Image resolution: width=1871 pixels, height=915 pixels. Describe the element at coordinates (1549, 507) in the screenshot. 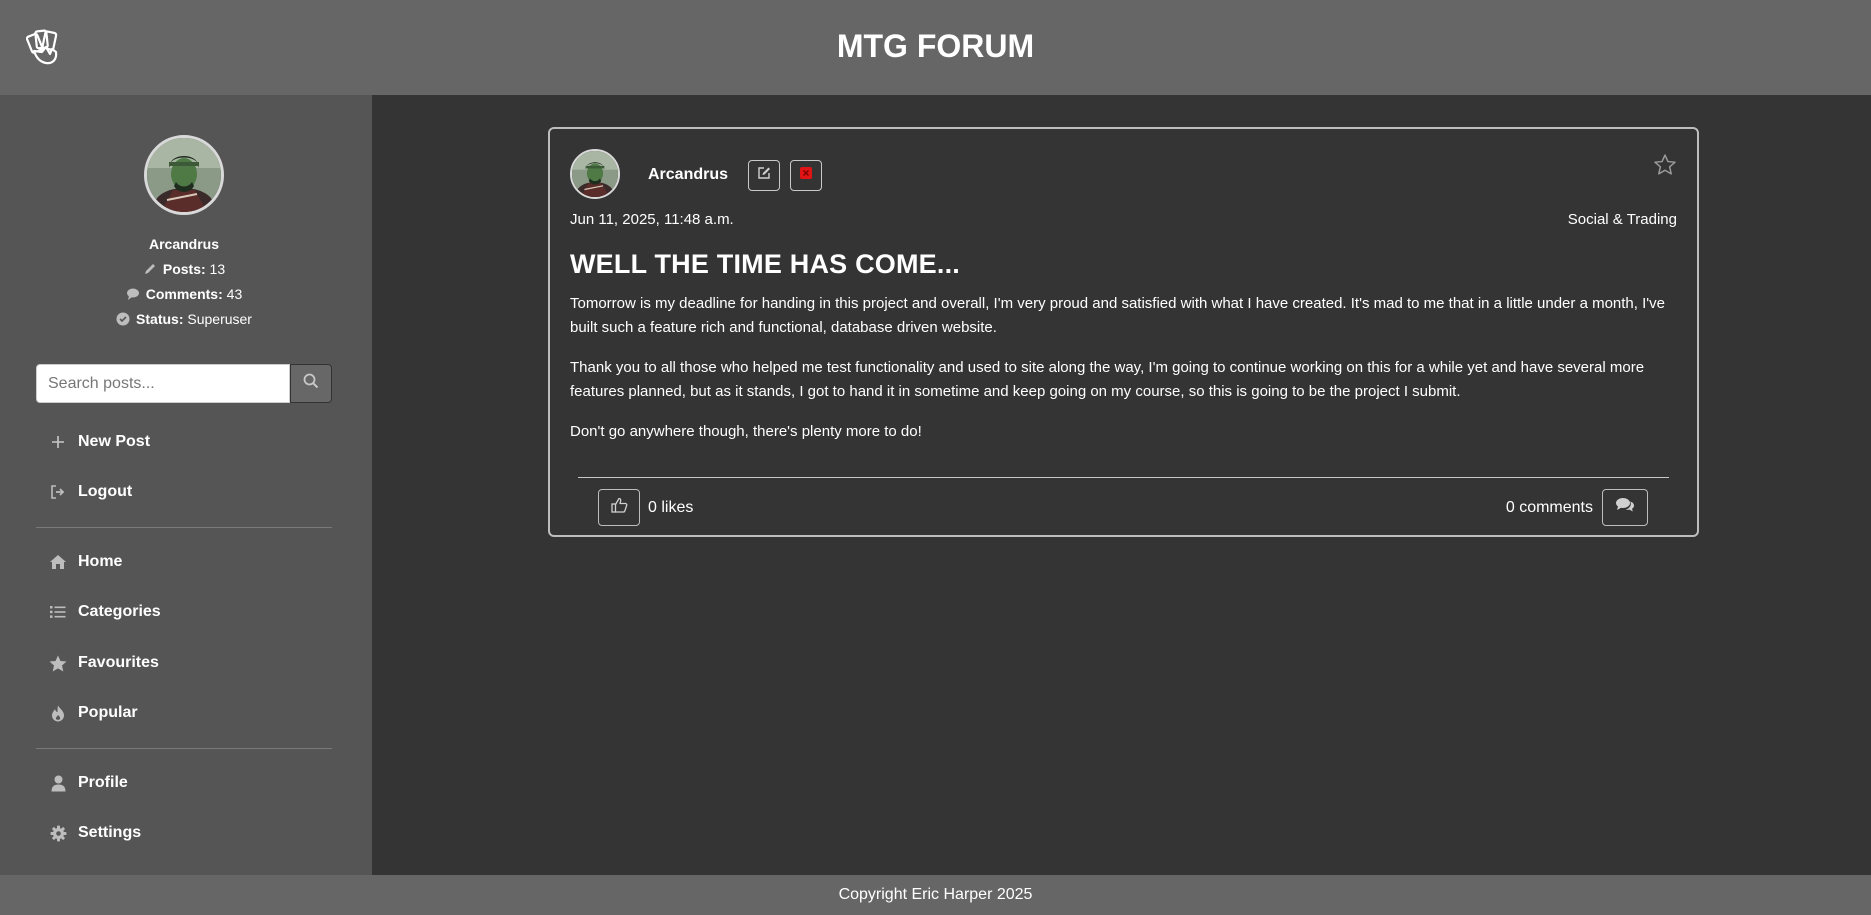

I see `comments-count: 0 comments` at that location.